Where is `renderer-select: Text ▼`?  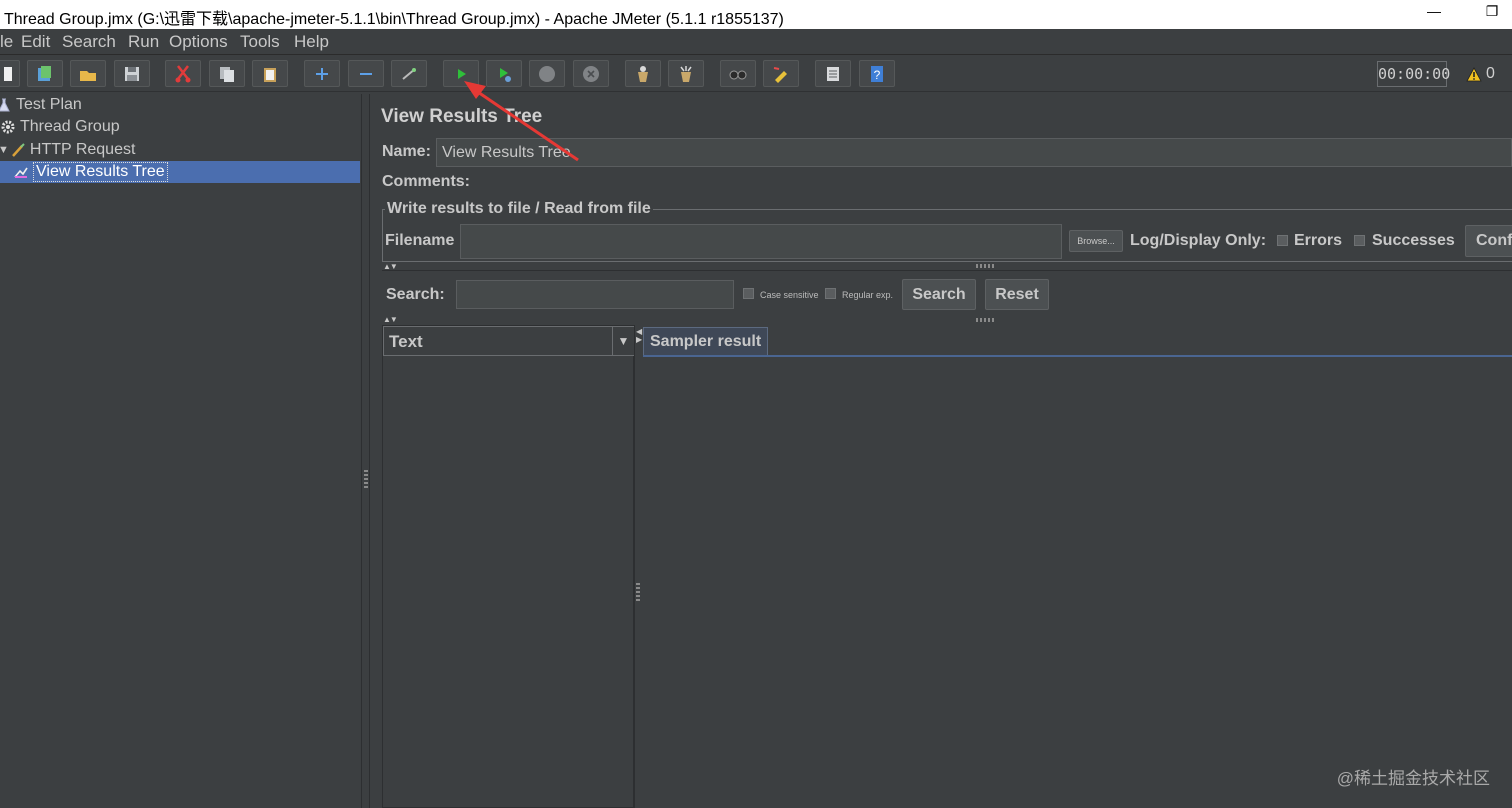 renderer-select: Text ▼ is located at coordinates (509, 341).